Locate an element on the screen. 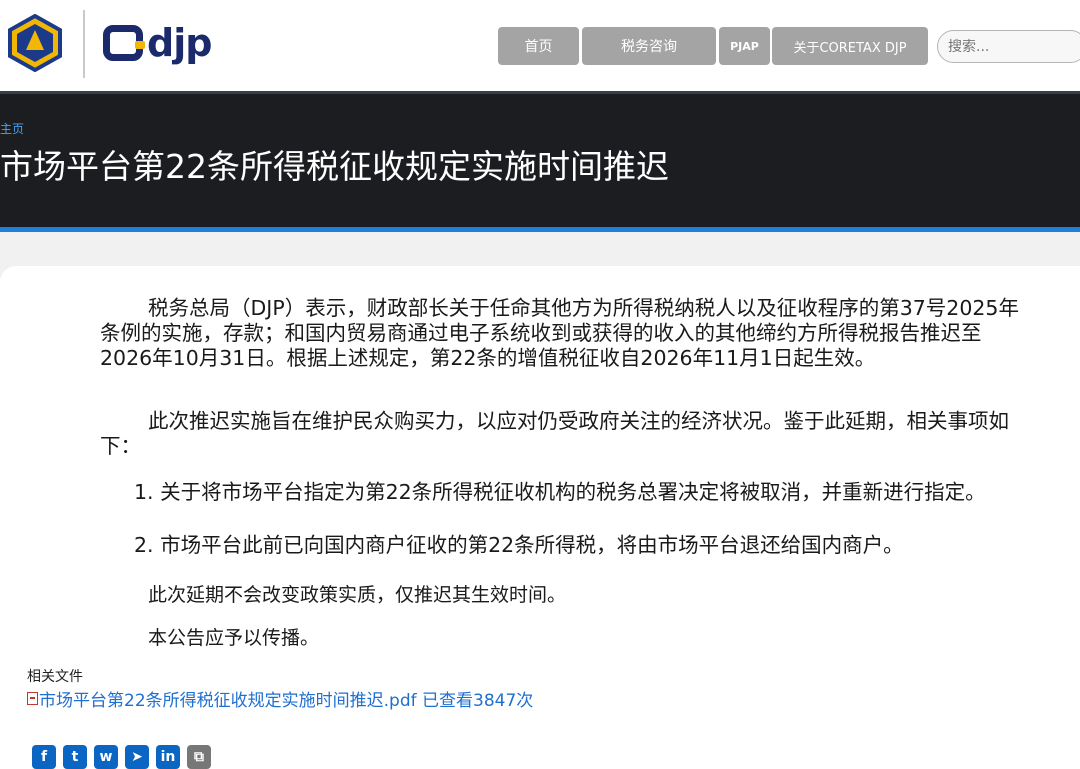  copy-link-icon: ⧉ is located at coordinates (199, 757).